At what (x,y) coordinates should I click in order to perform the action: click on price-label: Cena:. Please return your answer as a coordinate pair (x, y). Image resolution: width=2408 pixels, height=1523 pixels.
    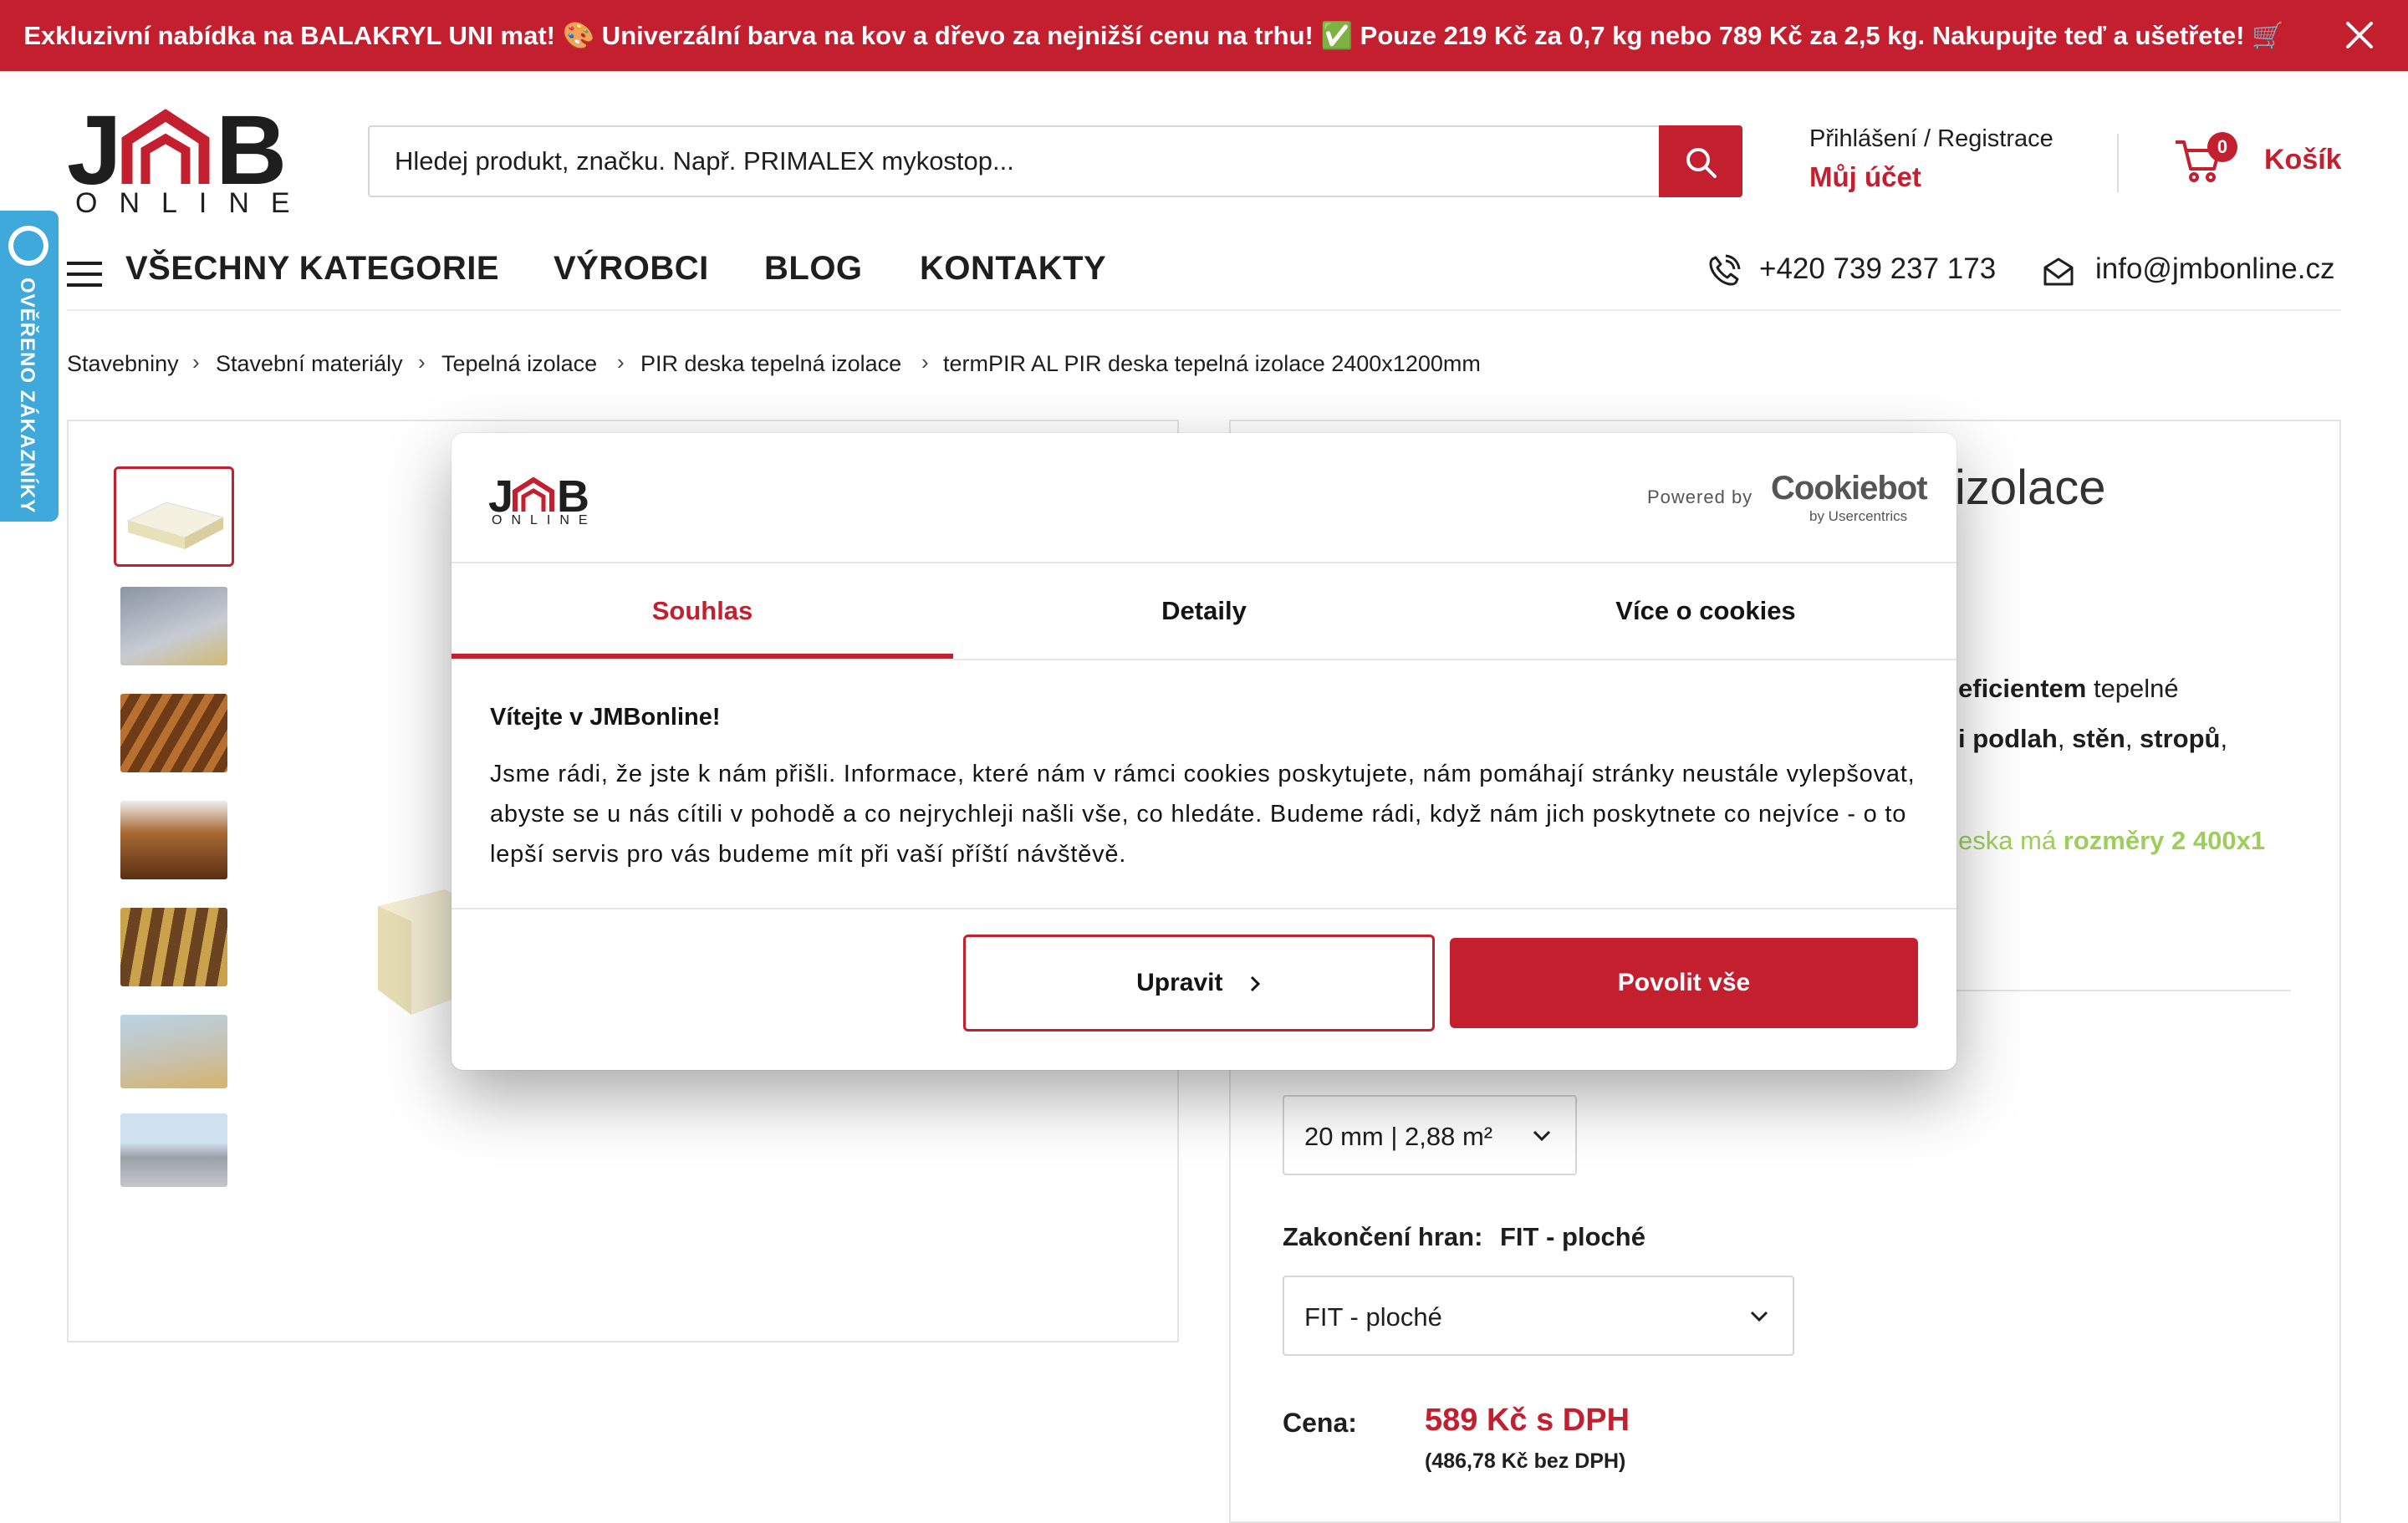
    Looking at the image, I should click on (1320, 1423).